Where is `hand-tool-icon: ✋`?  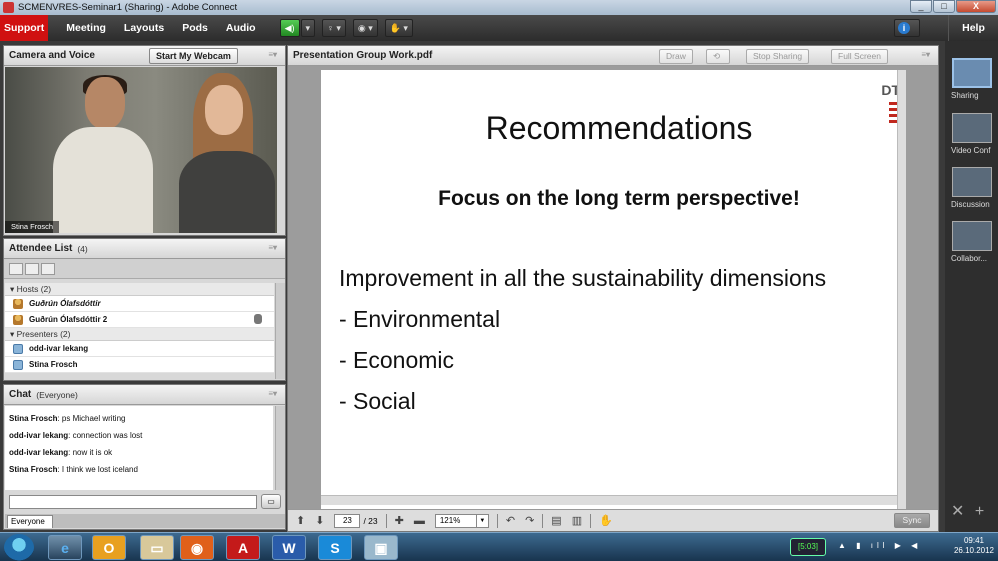
hand-tool-icon: ✋ is located at coordinates (606, 520).